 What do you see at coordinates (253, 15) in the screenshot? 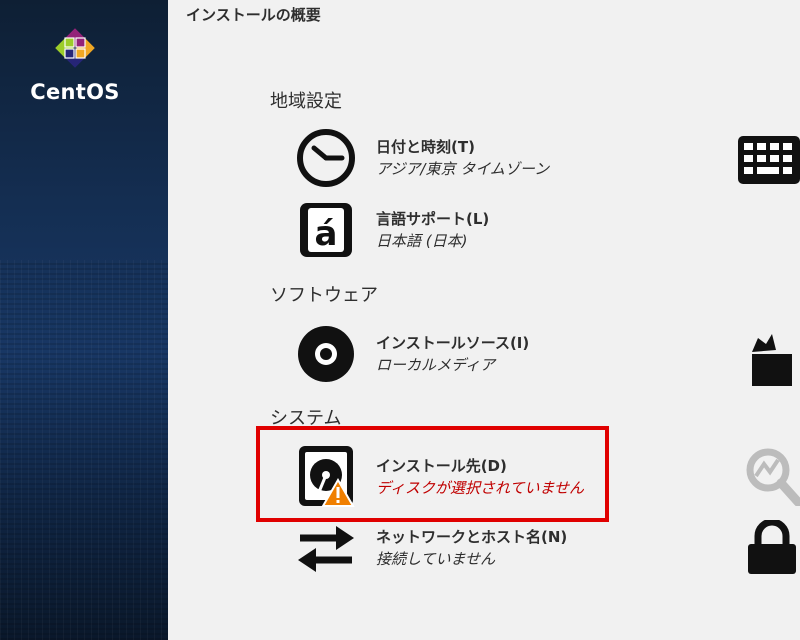
I see `page-title: インストールの概要` at bounding box center [253, 15].